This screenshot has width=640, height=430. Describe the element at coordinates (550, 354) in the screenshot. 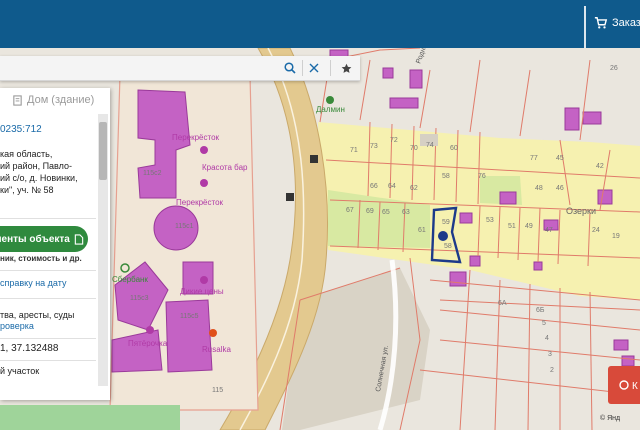

I see `svg-text: 3` at that location.